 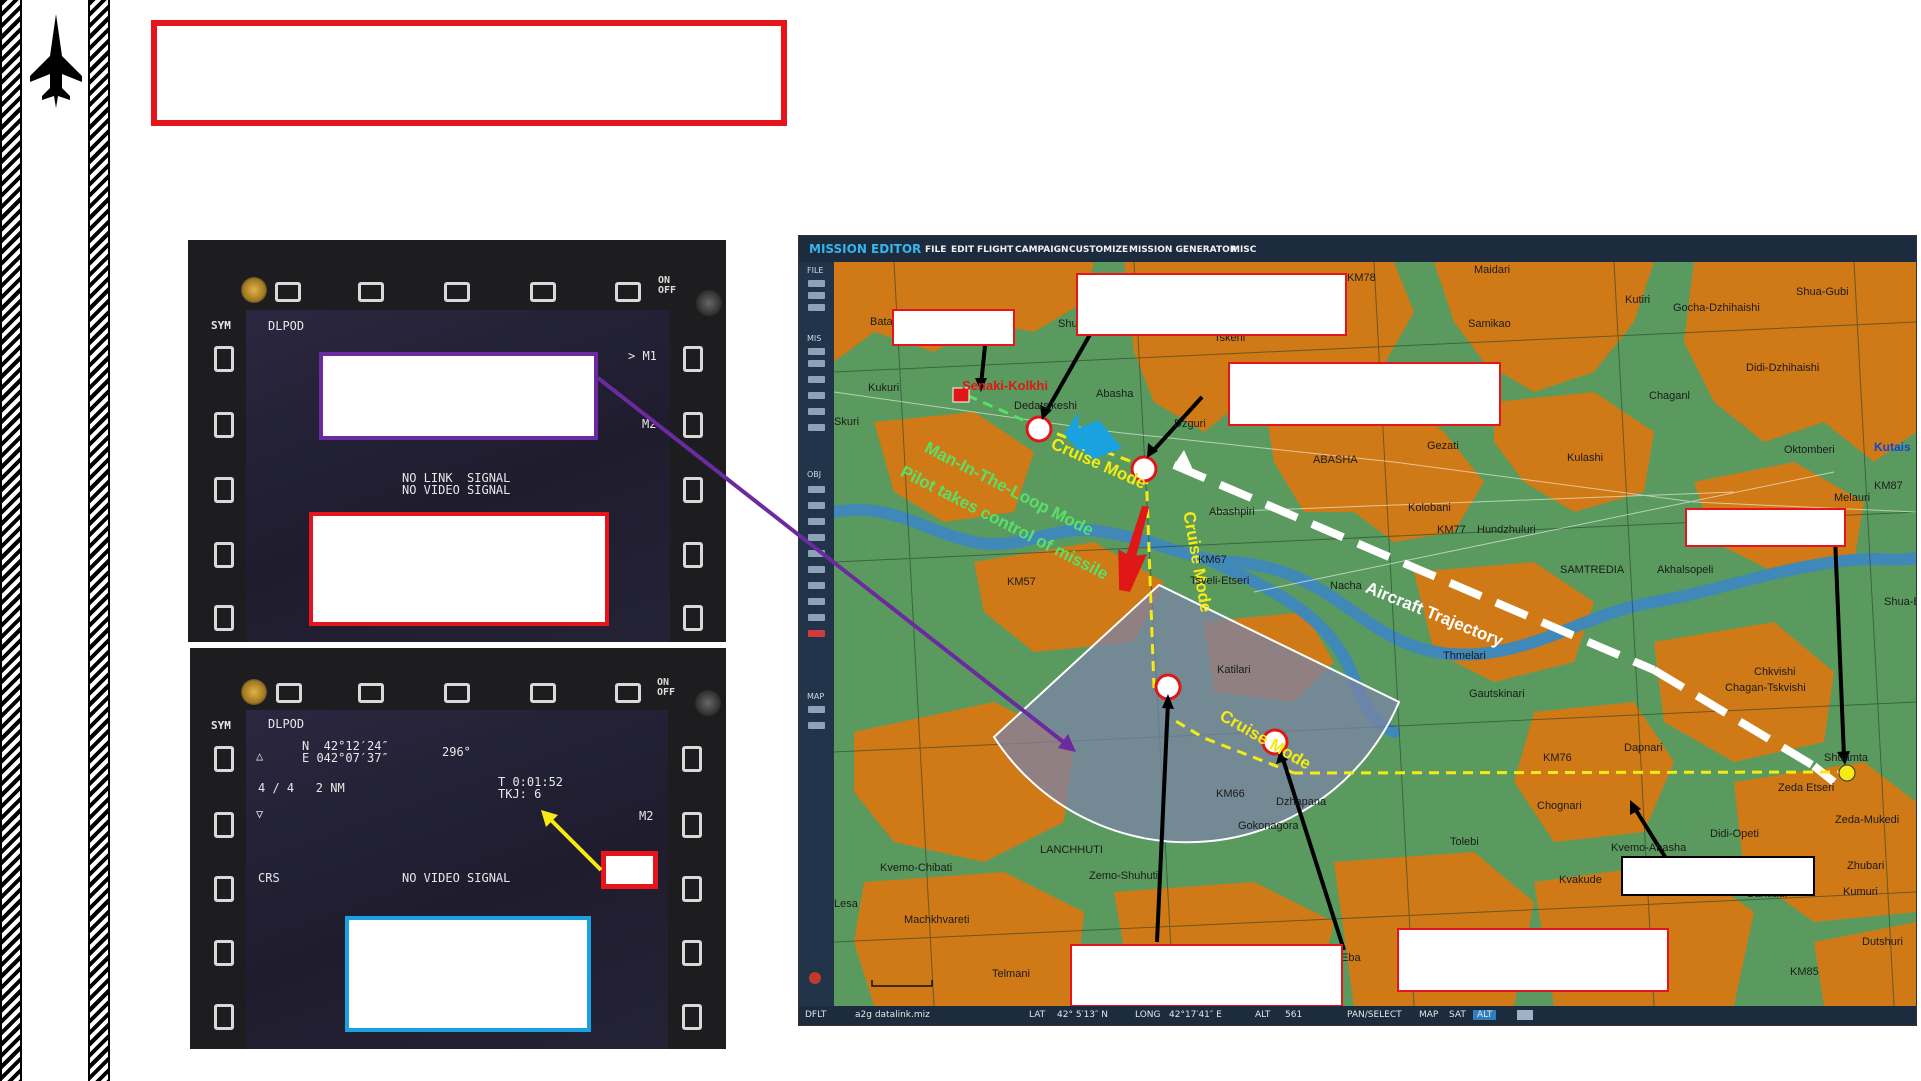 I want to click on purple-connector-arrow, so click(x=808, y=624).